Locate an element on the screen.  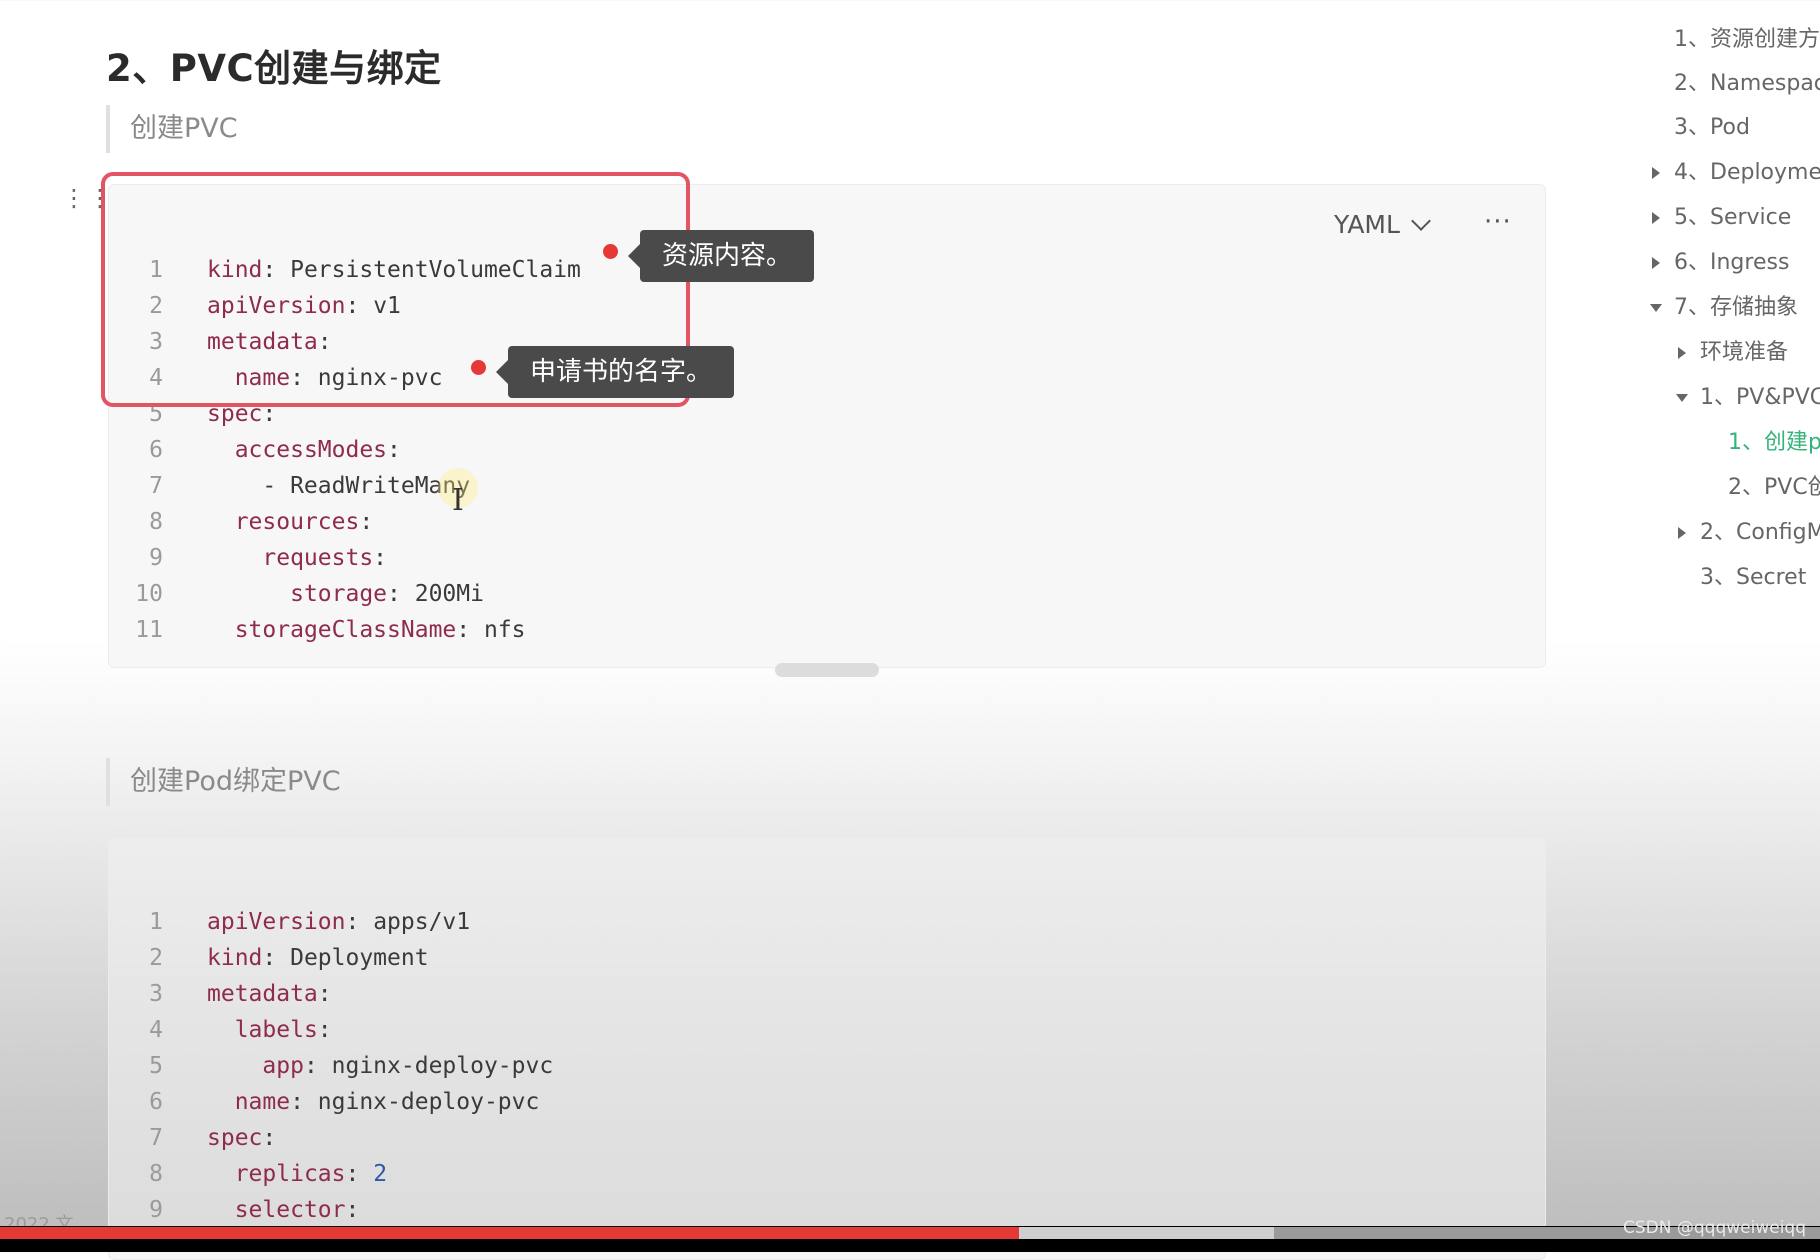
toc-item: 3、Pod is located at coordinates (1712, 128).